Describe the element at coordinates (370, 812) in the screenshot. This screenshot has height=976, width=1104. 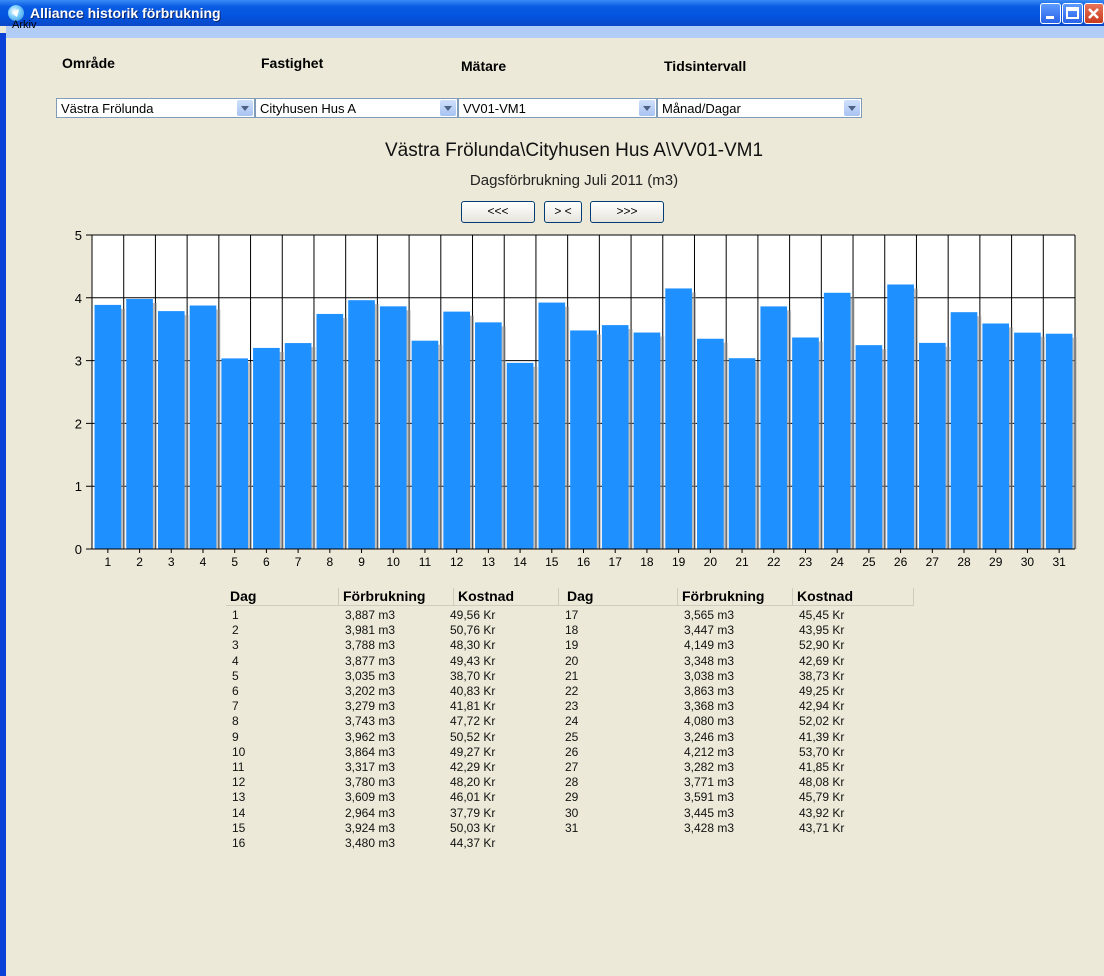
I see `table-cell-usage: 2,964 m3` at that location.